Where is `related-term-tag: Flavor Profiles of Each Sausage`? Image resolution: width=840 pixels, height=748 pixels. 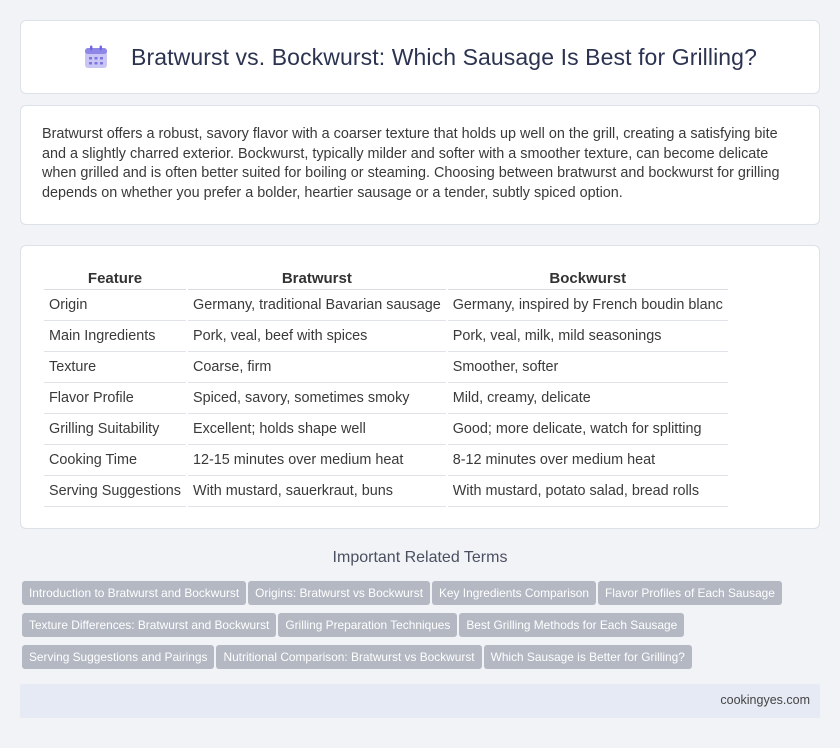
related-term-tag: Flavor Profiles of Each Sausage is located at coordinates (690, 593).